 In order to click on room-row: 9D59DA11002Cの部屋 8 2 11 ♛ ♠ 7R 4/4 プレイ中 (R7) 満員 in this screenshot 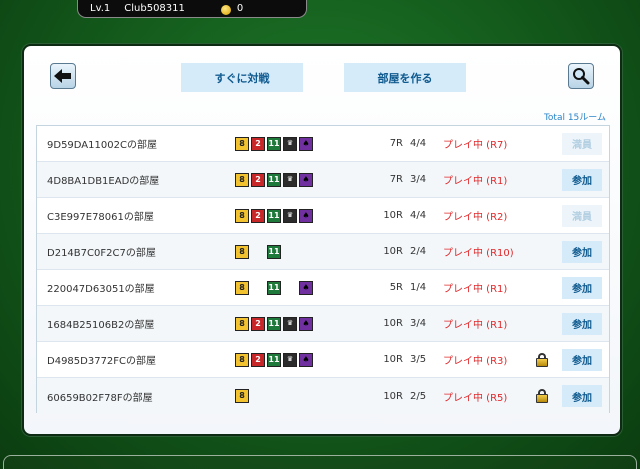, I will do `click(323, 144)`.